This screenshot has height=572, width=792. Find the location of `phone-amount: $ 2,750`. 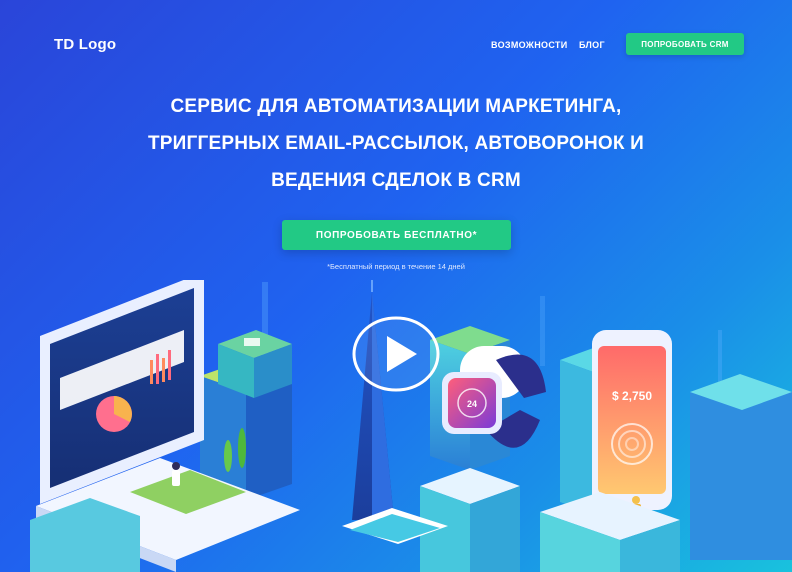

phone-amount: $ 2,750 is located at coordinates (632, 396).